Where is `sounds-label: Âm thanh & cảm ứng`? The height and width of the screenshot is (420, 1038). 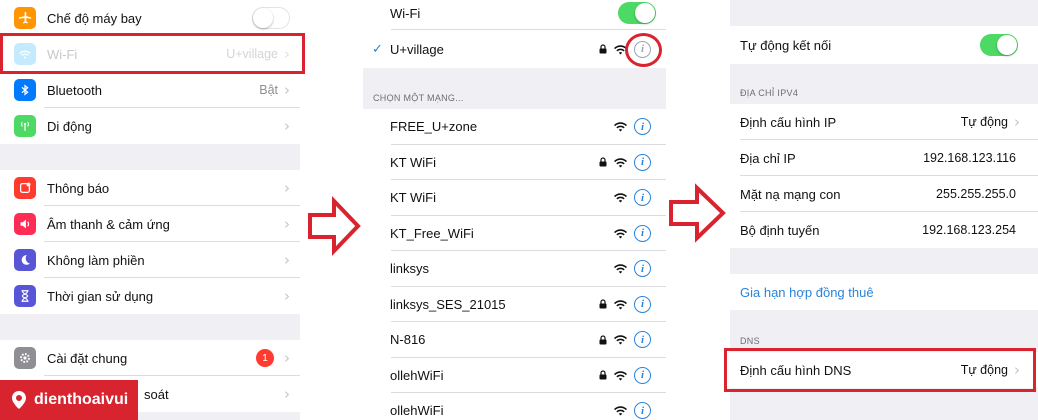
sounds-label: Âm thanh & cảm ứng is located at coordinates (108, 224).